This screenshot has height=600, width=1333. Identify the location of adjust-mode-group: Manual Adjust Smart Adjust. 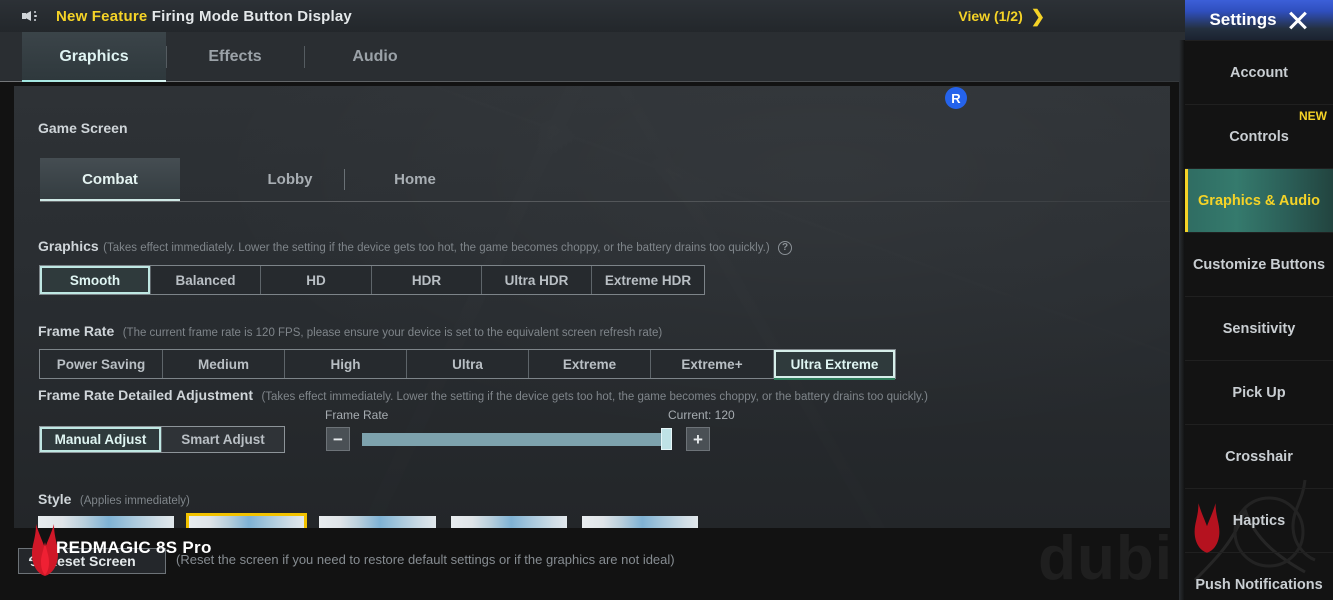
(162, 439).